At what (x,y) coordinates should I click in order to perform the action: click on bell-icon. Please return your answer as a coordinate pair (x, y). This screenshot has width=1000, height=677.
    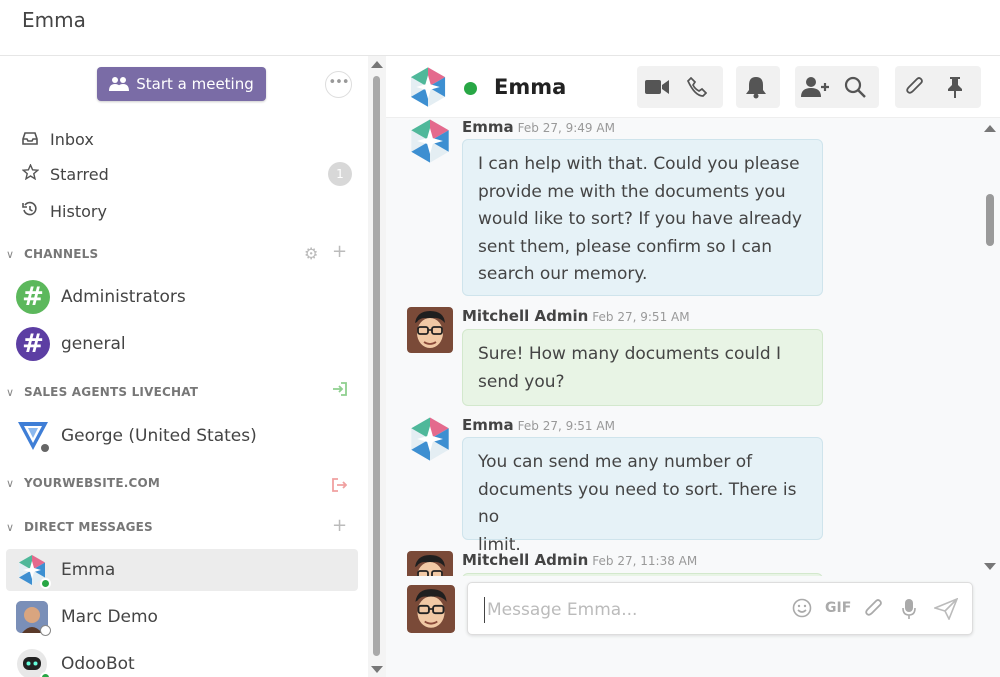
    Looking at the image, I should click on (756, 88).